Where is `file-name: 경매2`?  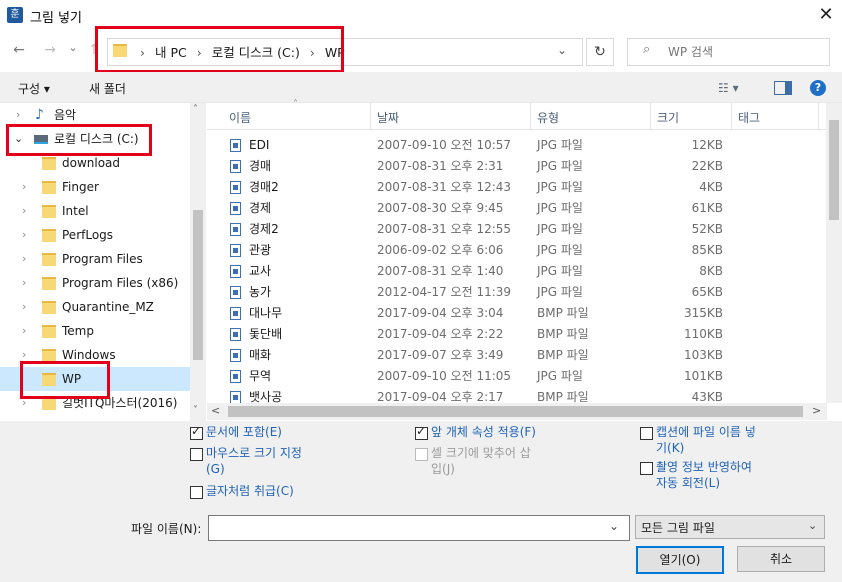
file-name: 경매2 is located at coordinates (264, 187).